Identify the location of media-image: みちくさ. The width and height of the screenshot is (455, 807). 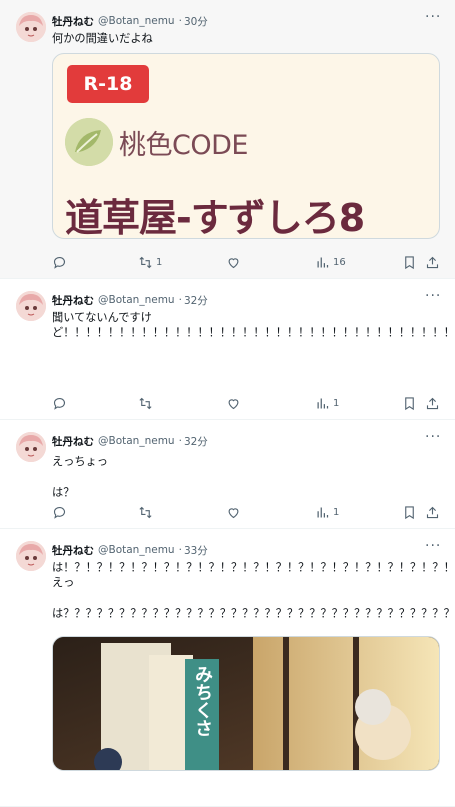
(246, 703).